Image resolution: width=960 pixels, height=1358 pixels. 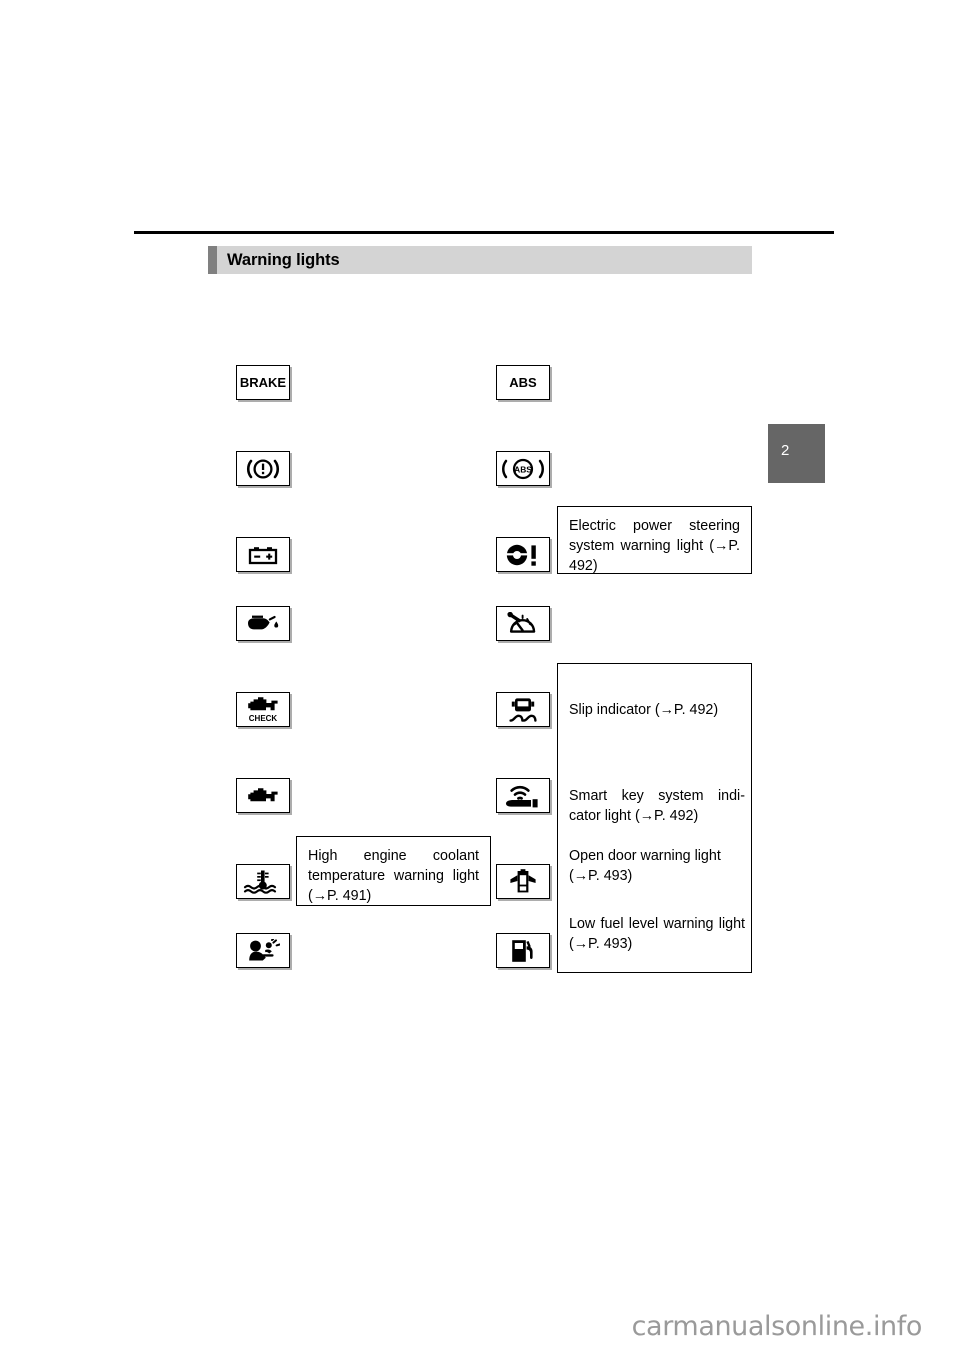 What do you see at coordinates (263, 795) in the screenshot?
I see `malfunction-indicator-icon` at bounding box center [263, 795].